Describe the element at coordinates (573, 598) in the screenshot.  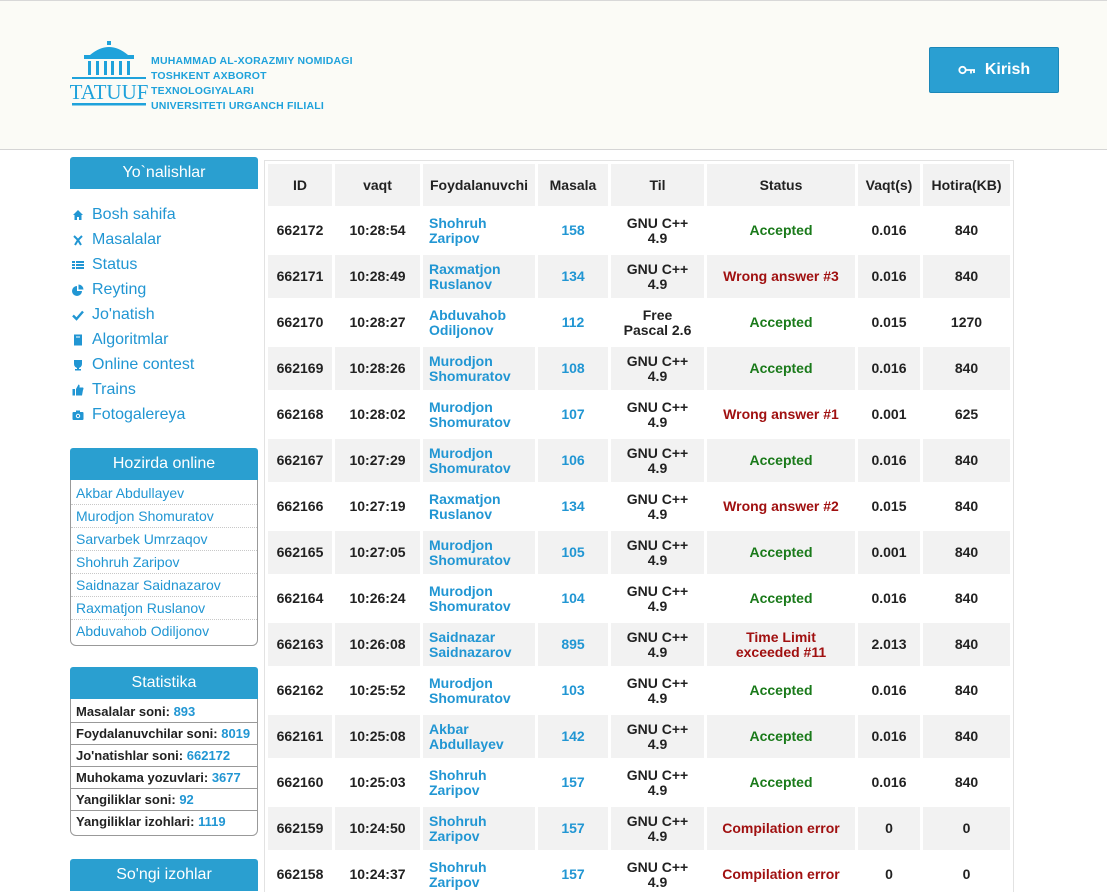
I see `problem-link: 104` at that location.